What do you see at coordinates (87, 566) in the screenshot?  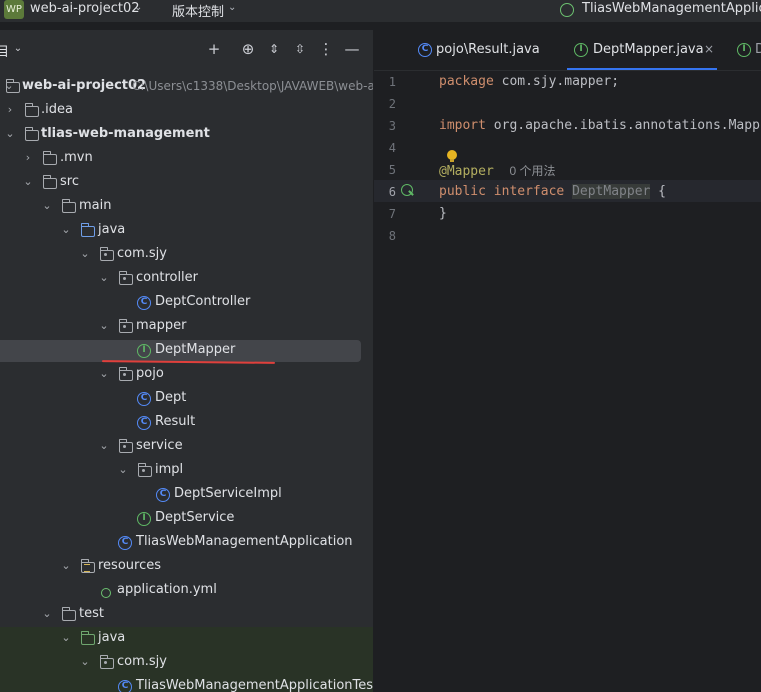 I see `resources-folder-icon` at bounding box center [87, 566].